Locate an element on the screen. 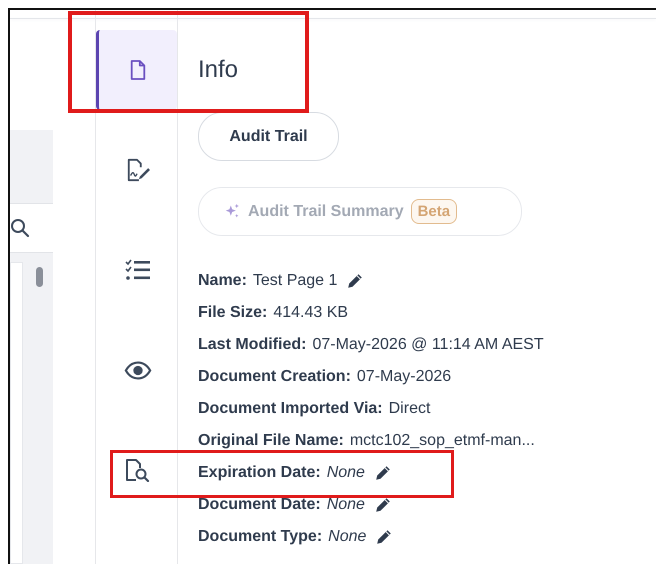  beta-badge: Beta is located at coordinates (434, 211).